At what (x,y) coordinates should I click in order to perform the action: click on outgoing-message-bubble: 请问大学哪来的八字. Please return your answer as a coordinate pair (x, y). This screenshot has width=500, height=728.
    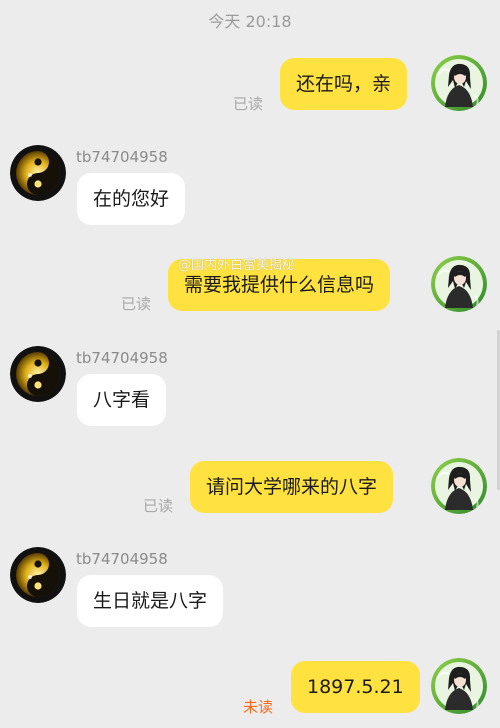
    Looking at the image, I should click on (292, 487).